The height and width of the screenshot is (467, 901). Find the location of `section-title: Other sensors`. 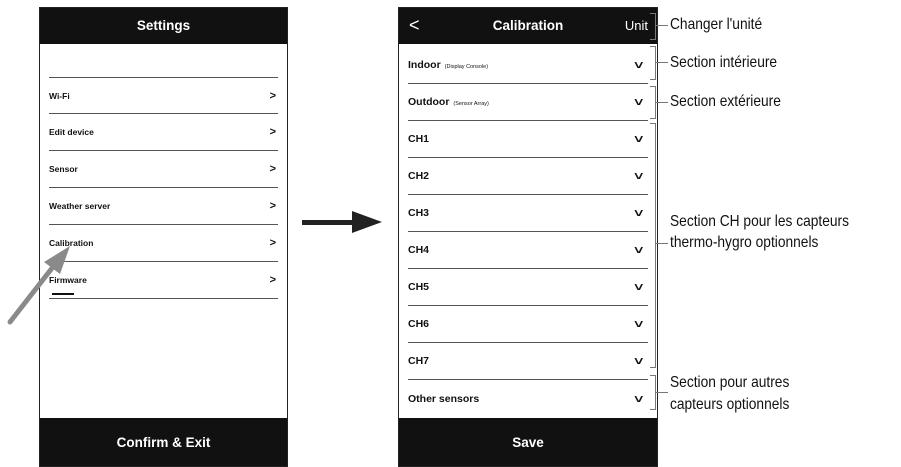

section-title: Other sensors is located at coordinates (444, 398).